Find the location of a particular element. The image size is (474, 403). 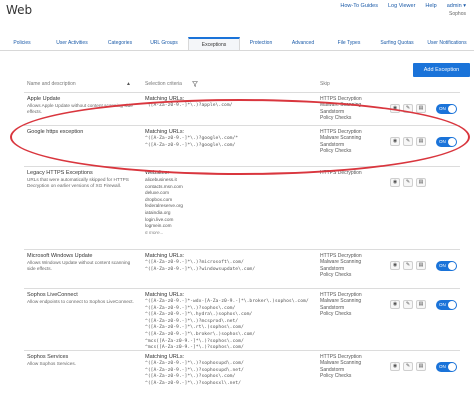

criteria-item: deluxe.com is located at coordinates (157, 193).